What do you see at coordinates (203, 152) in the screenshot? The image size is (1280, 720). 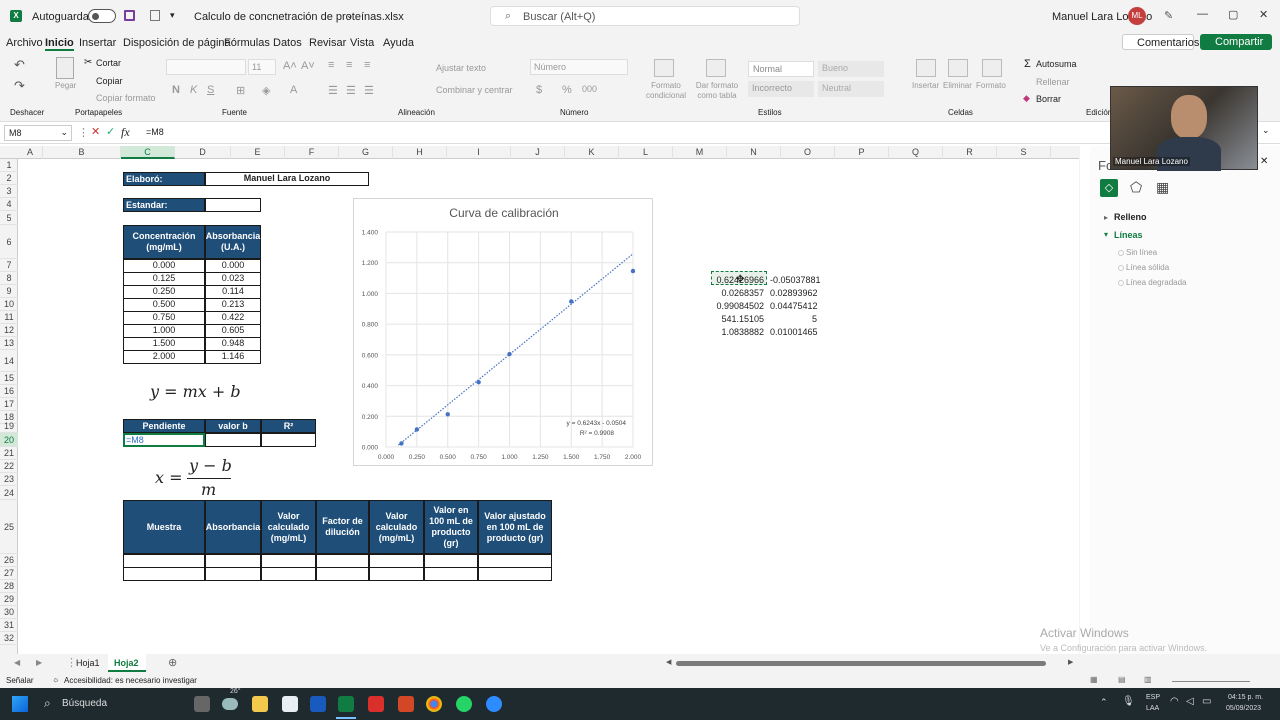 I see `column-header: D` at bounding box center [203, 152].